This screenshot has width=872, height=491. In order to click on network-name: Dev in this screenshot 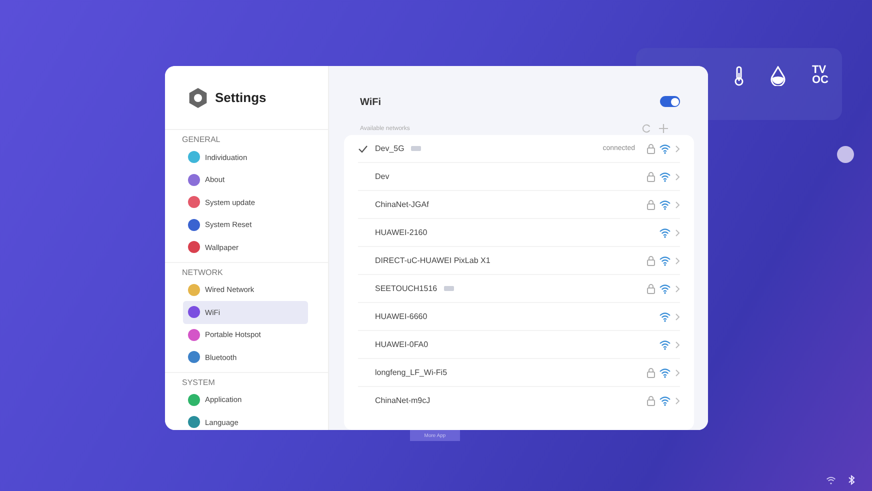, I will do `click(382, 176)`.